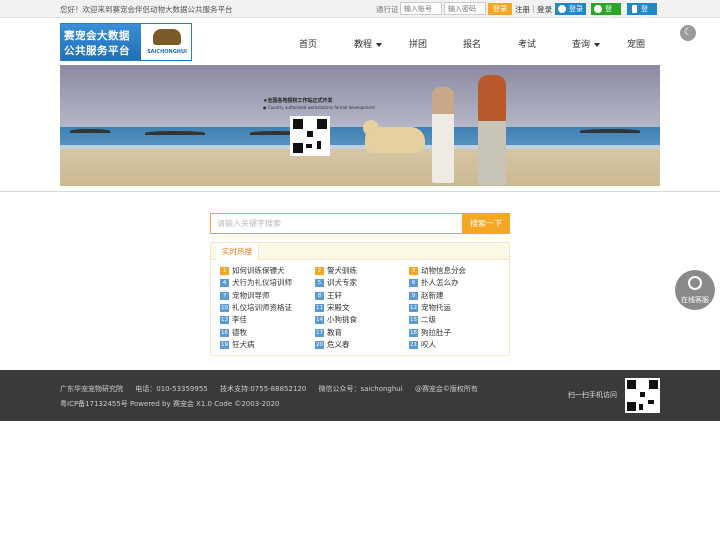  I want to click on hot-search-item: 10 礼仪培训师资格证, so click(256, 307).